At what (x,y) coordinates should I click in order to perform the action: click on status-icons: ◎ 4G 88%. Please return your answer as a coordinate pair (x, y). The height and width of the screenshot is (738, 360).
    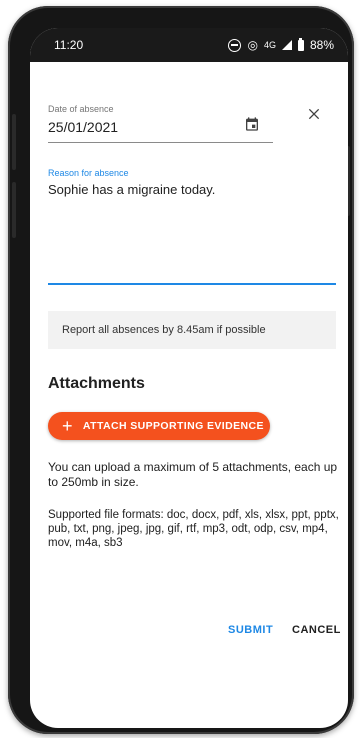
    Looking at the image, I should click on (281, 44).